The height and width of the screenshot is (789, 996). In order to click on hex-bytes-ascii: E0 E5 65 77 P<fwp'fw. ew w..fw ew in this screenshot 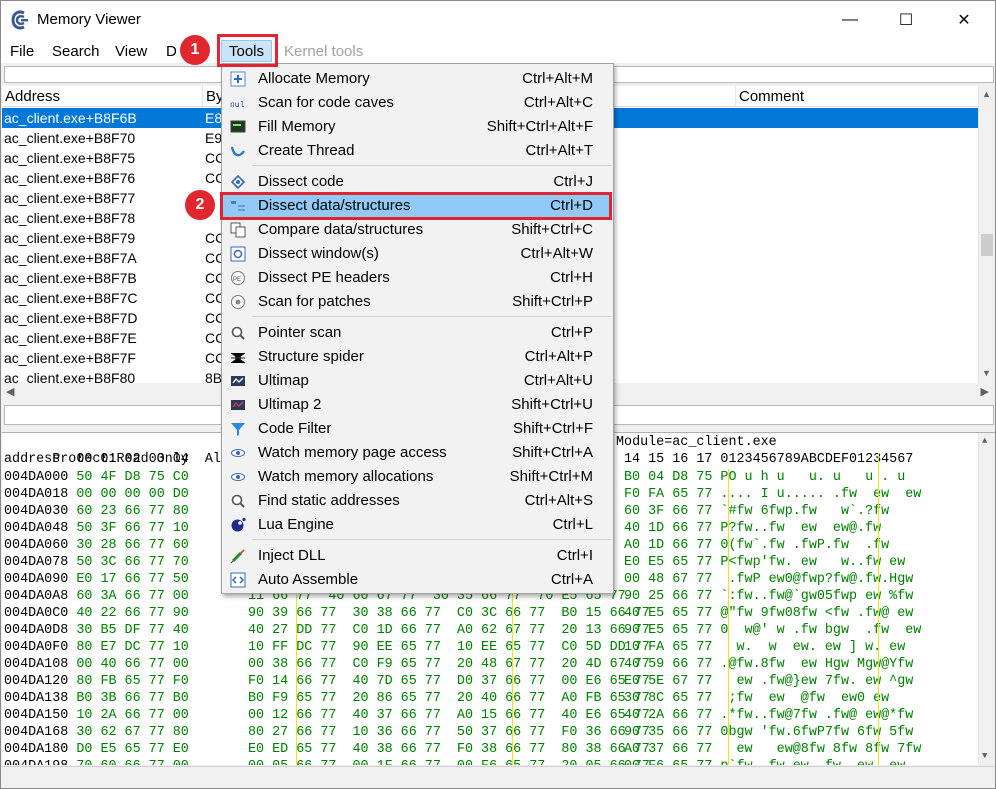, I will do `click(765, 562)`.